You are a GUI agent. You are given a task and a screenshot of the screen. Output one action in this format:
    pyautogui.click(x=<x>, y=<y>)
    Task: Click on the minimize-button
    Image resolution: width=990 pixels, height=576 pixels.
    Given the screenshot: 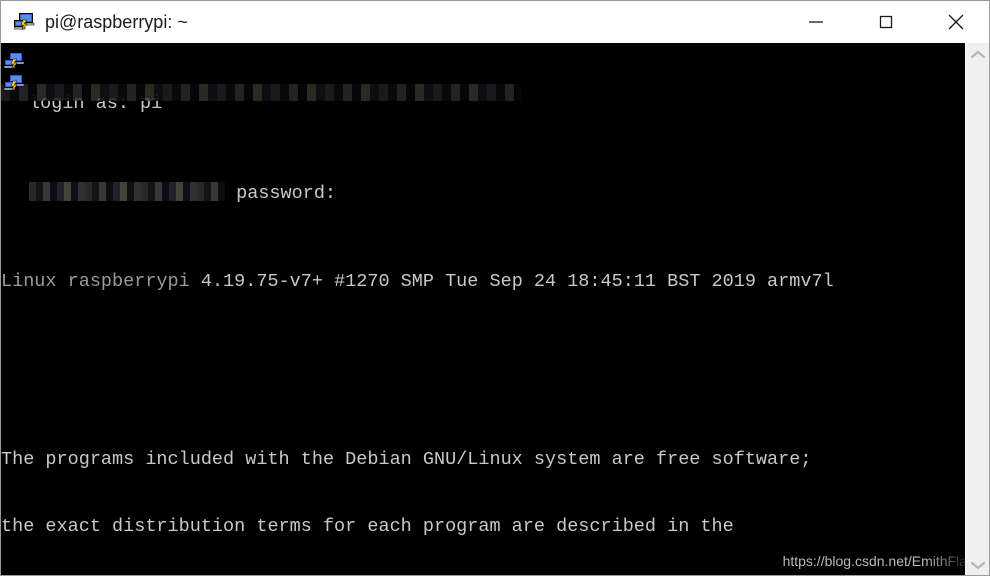 What is the action you would take?
    pyautogui.click(x=816, y=22)
    